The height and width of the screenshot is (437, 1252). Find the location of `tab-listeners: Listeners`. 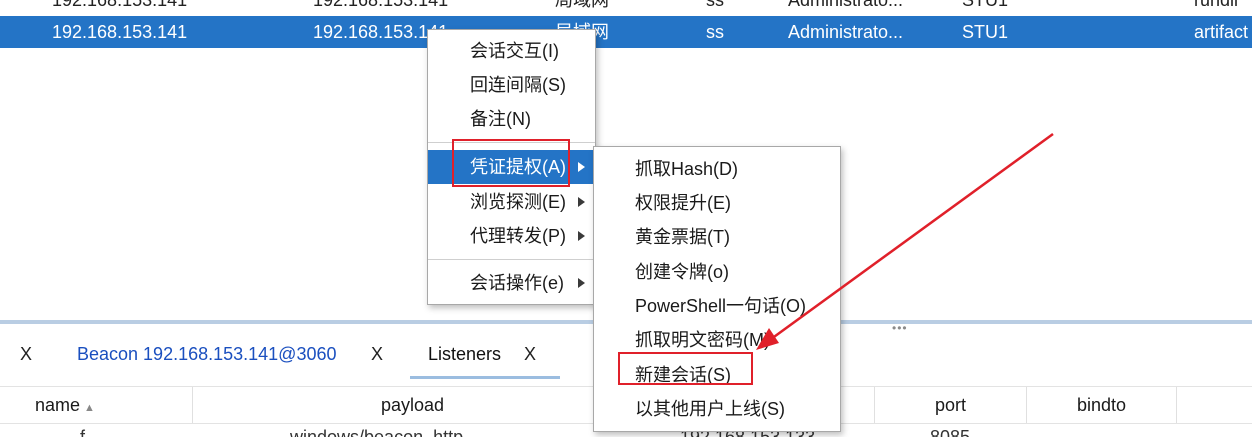

tab-listeners: Listeners is located at coordinates (464, 354).